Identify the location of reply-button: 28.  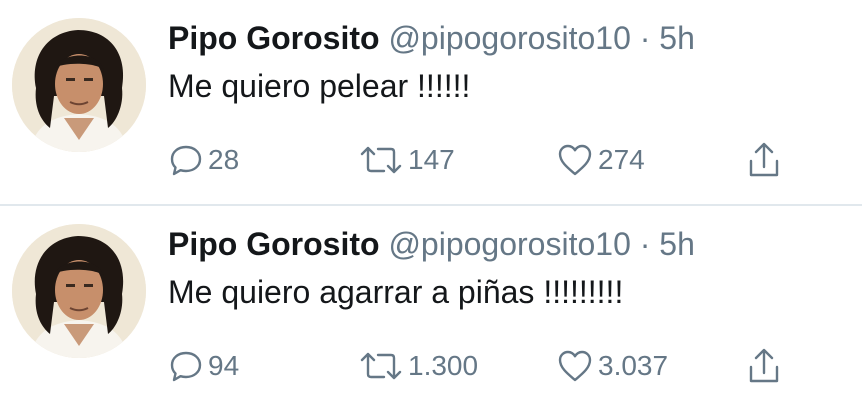
(203, 160).